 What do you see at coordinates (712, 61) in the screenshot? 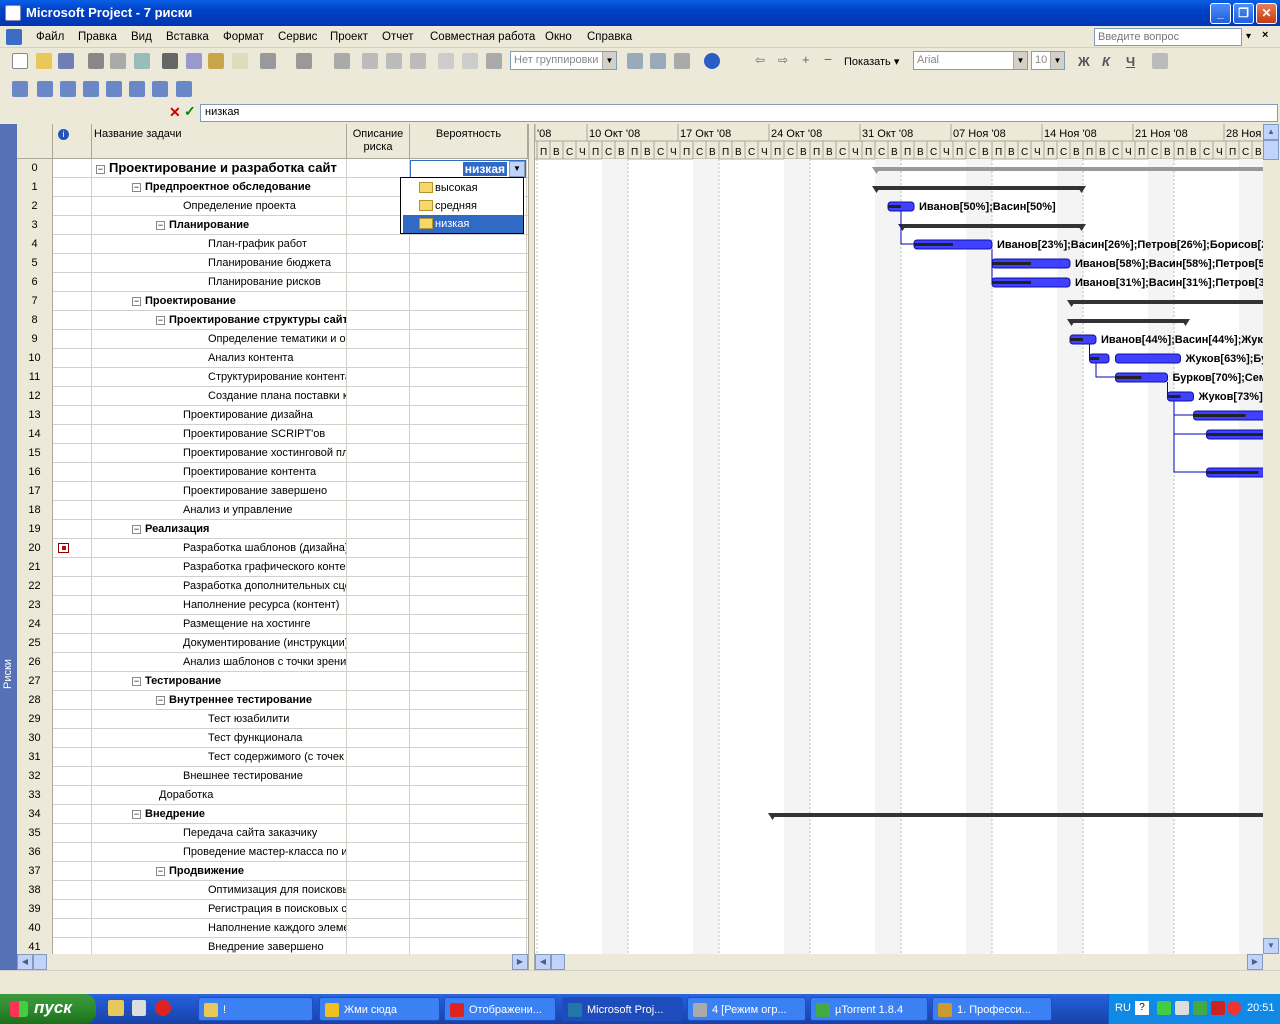
I see `help-icon` at bounding box center [712, 61].